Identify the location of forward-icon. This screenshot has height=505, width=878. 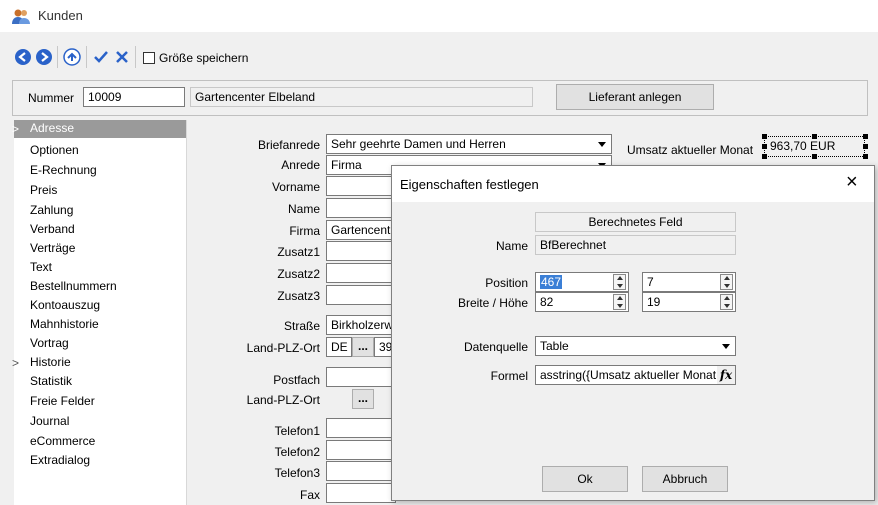
(44, 57).